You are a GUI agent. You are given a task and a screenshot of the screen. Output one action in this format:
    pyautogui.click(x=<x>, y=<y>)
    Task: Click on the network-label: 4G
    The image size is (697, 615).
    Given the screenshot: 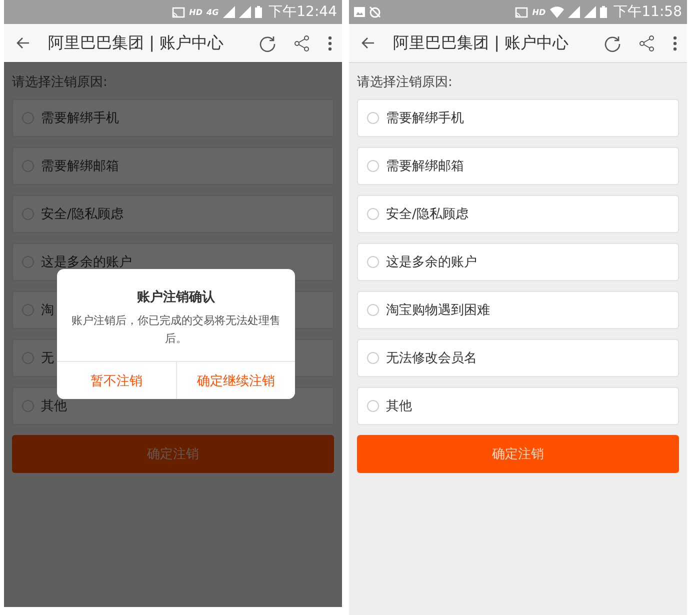 What is the action you would take?
    pyautogui.click(x=212, y=12)
    